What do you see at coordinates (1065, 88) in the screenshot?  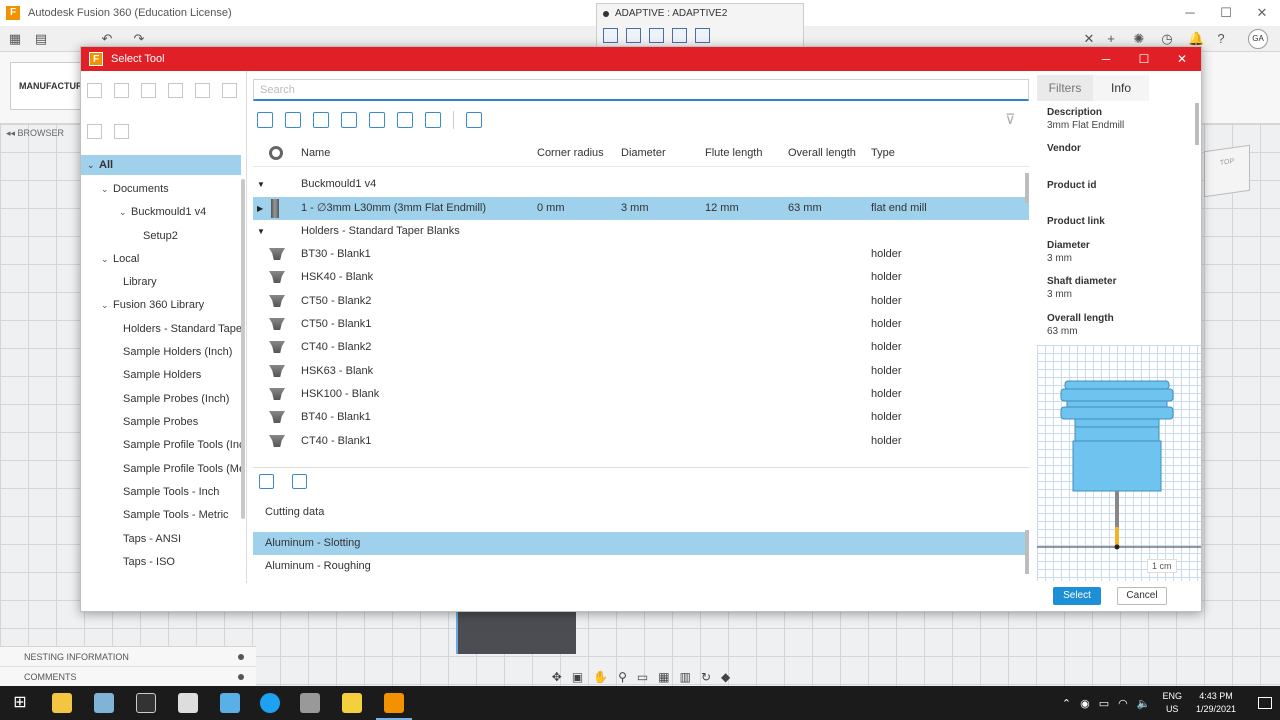 I see `tab-filters: Filters` at bounding box center [1065, 88].